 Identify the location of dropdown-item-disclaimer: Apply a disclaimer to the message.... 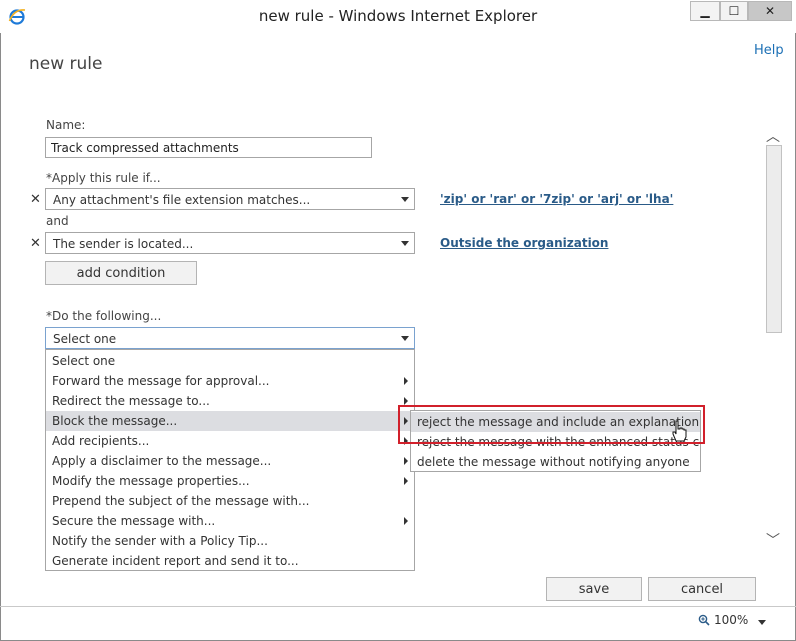
(230, 461).